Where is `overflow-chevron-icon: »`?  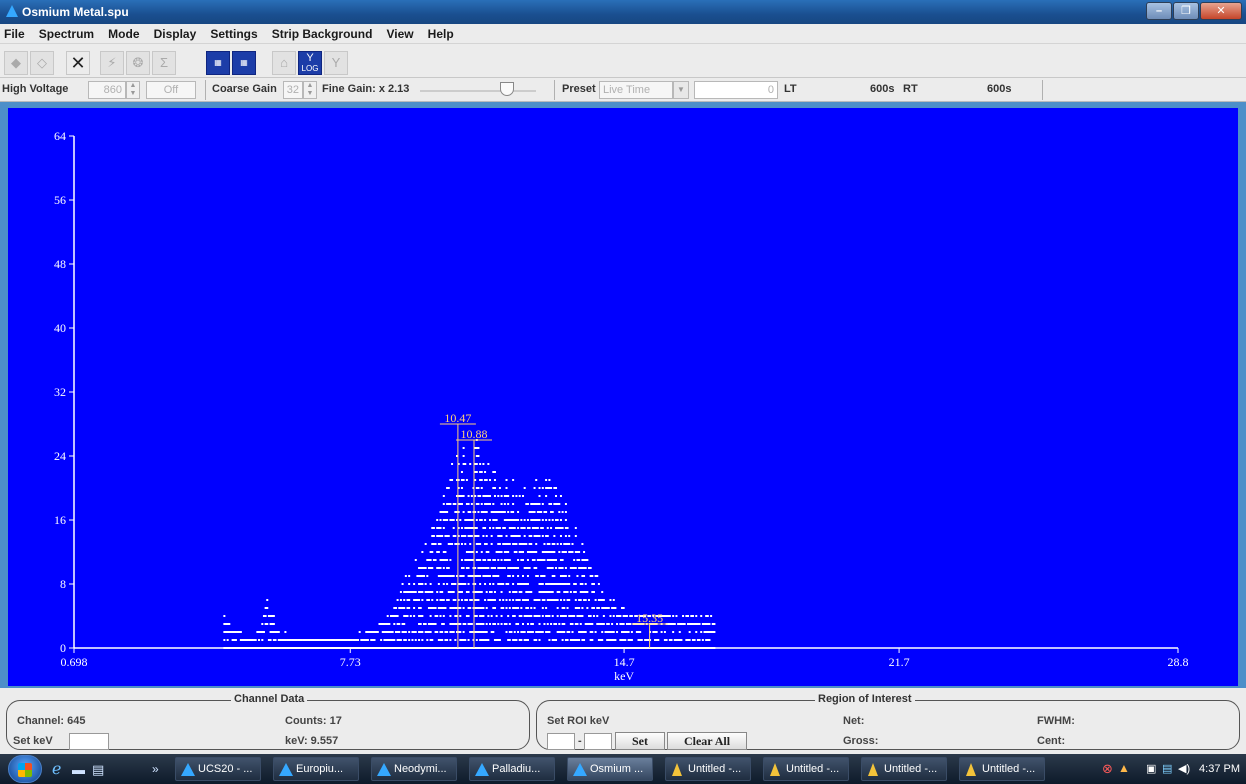
overflow-chevron-icon: » is located at coordinates (155, 769).